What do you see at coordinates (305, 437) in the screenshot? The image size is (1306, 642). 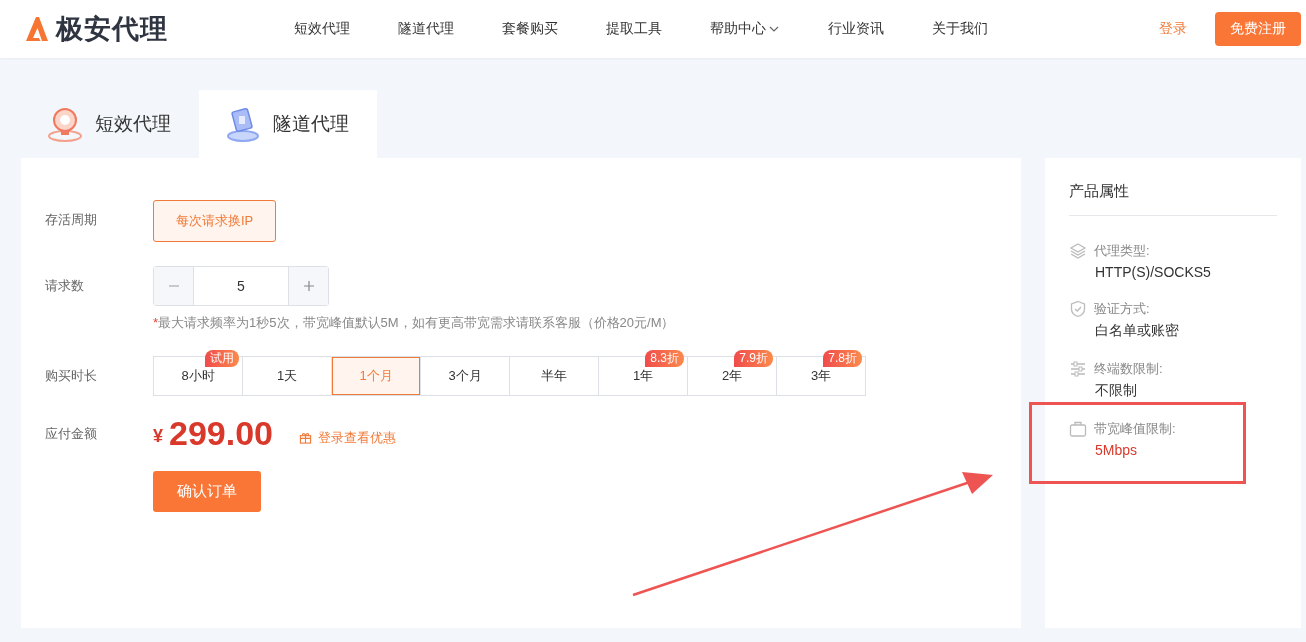 I see `gift-icon` at bounding box center [305, 437].